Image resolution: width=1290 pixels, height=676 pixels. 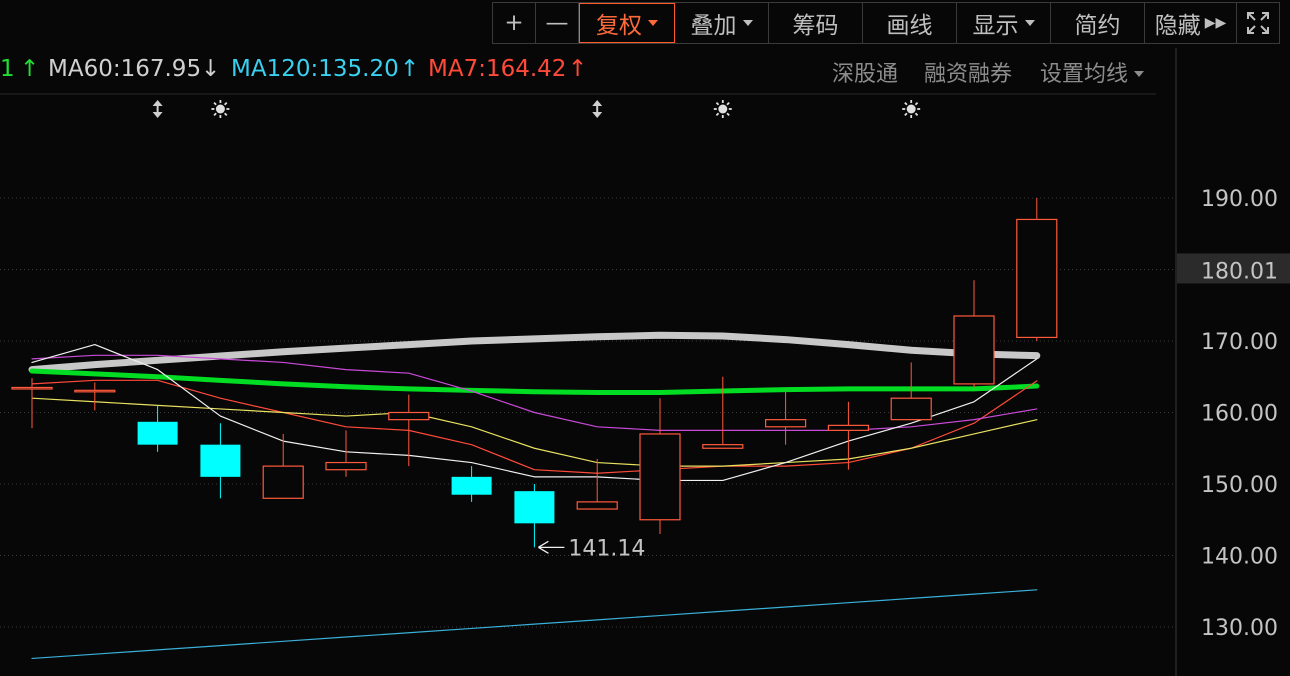 I want to click on zoom-in-button: +, so click(x=514, y=23).